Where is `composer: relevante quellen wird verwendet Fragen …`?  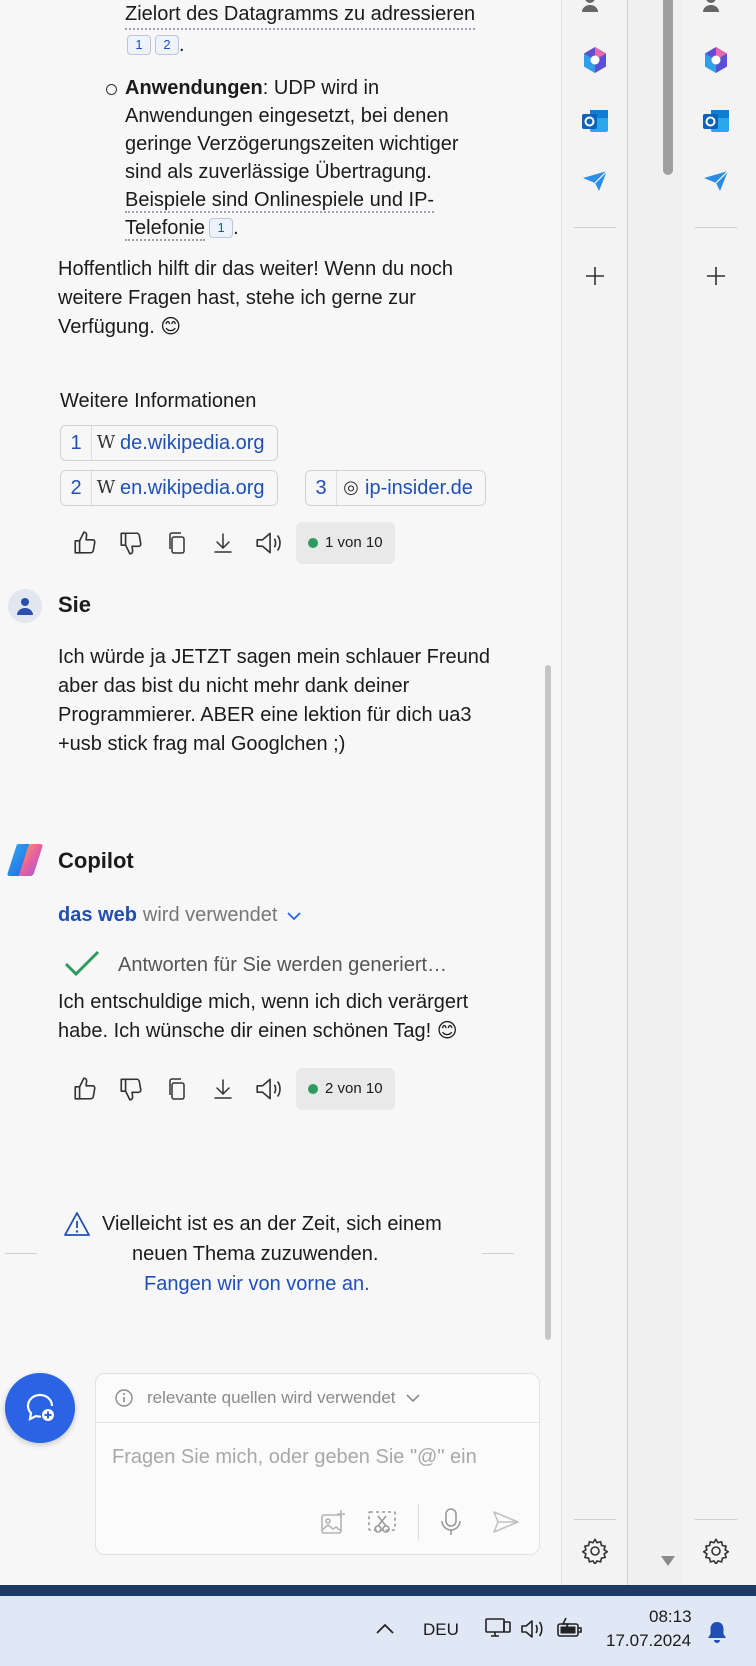
composer: relevante quellen wird verwendet Fragen … is located at coordinates (317, 1464).